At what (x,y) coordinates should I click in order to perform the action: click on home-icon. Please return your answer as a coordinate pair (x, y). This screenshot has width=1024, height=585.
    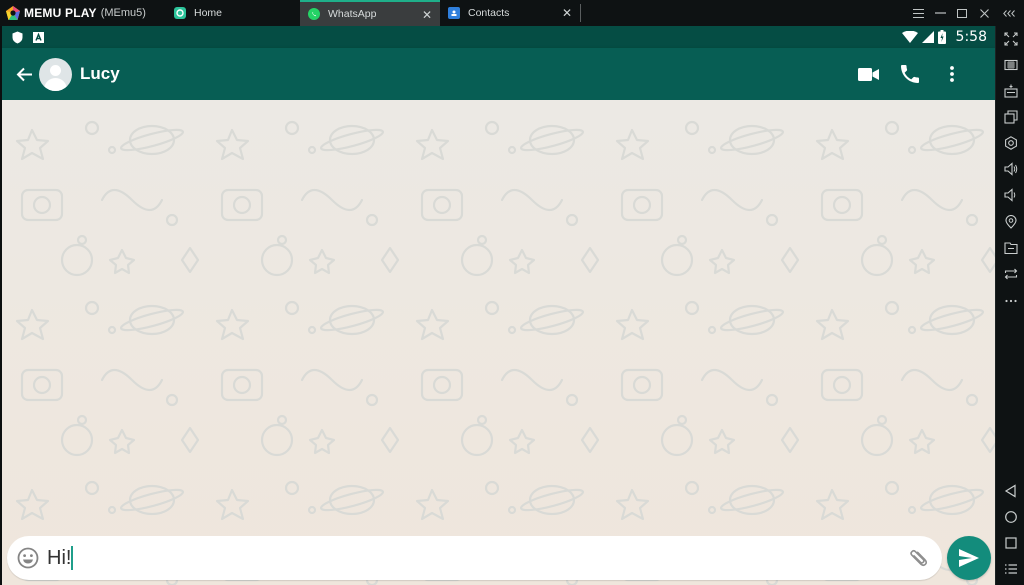
    Looking at the image, I should click on (1010, 517).